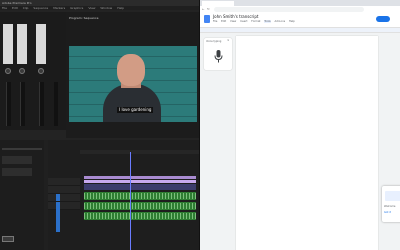 The image size is (400, 250). I want to click on menu-window: Window, so click(106, 8).